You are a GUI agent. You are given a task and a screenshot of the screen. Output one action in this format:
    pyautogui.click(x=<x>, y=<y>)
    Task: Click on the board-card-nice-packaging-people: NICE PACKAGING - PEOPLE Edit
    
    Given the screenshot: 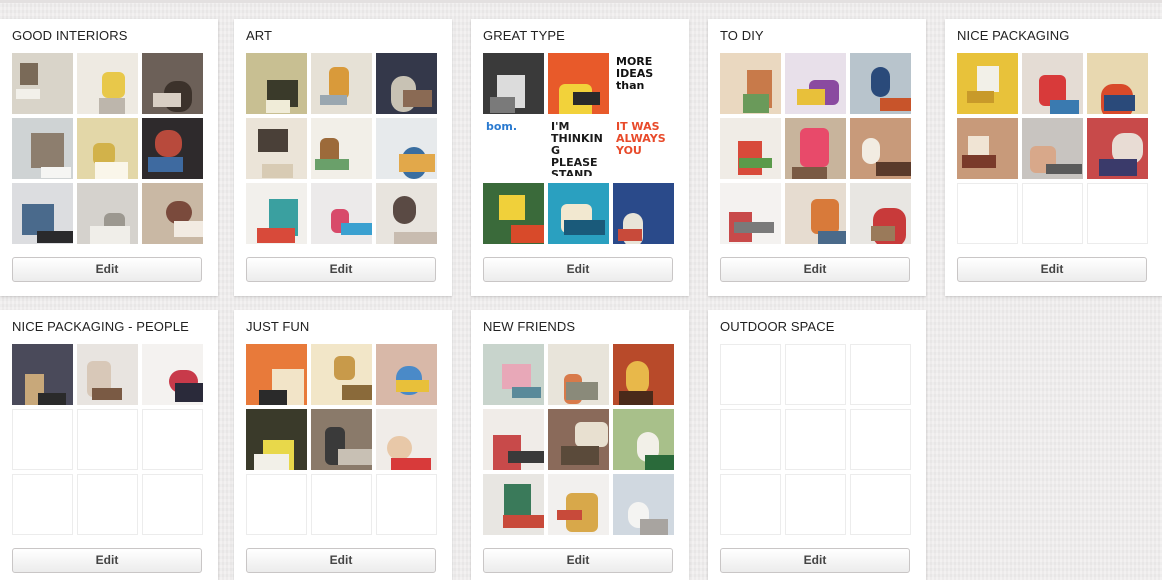 What is the action you would take?
    pyautogui.click(x=109, y=445)
    